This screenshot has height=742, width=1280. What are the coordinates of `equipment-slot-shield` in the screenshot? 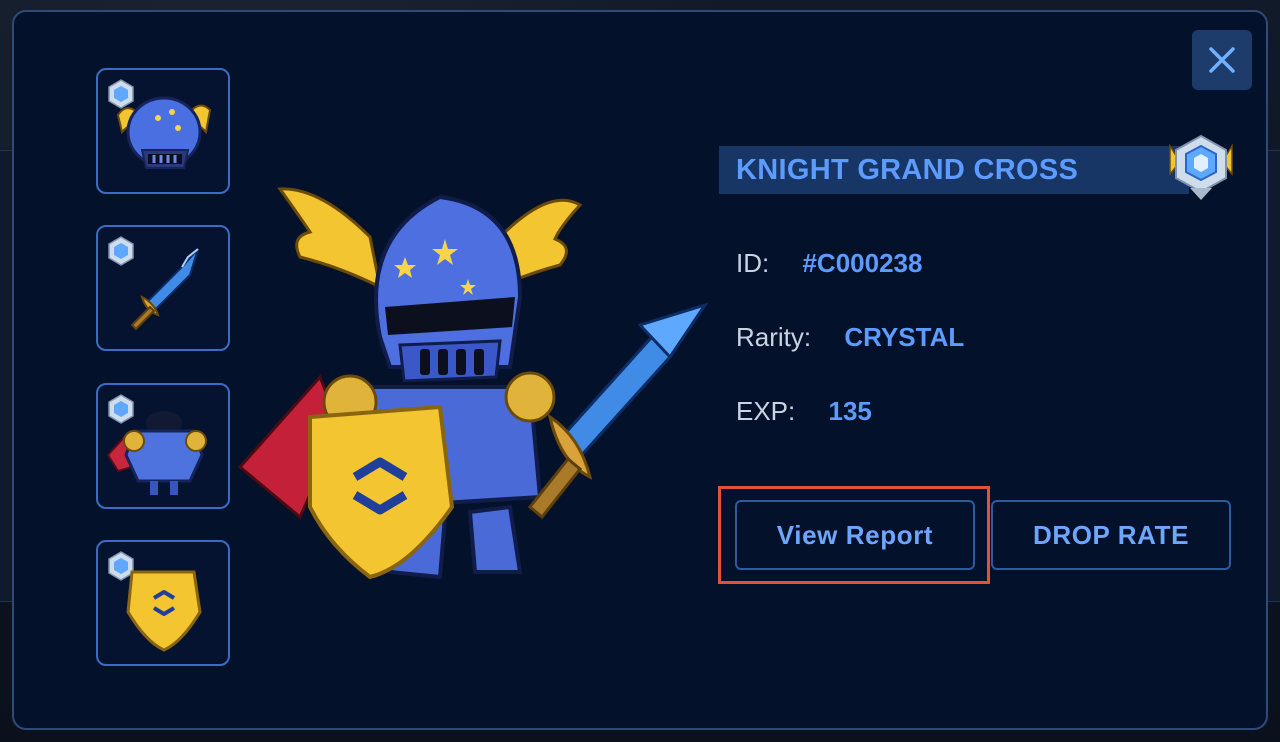 It's located at (163, 603).